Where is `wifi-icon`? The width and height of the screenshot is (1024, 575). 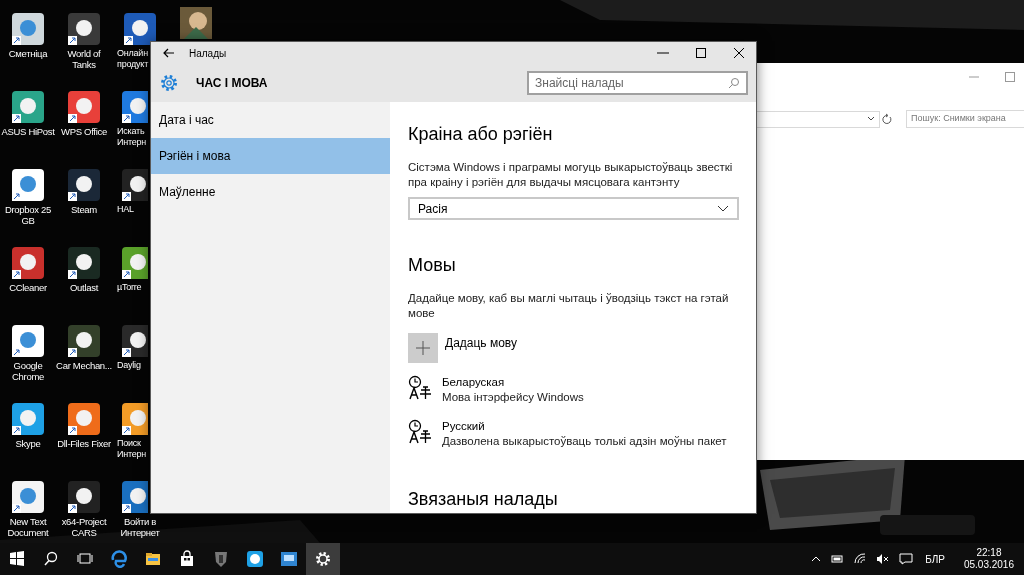
wifi-icon is located at coordinates (860, 559).